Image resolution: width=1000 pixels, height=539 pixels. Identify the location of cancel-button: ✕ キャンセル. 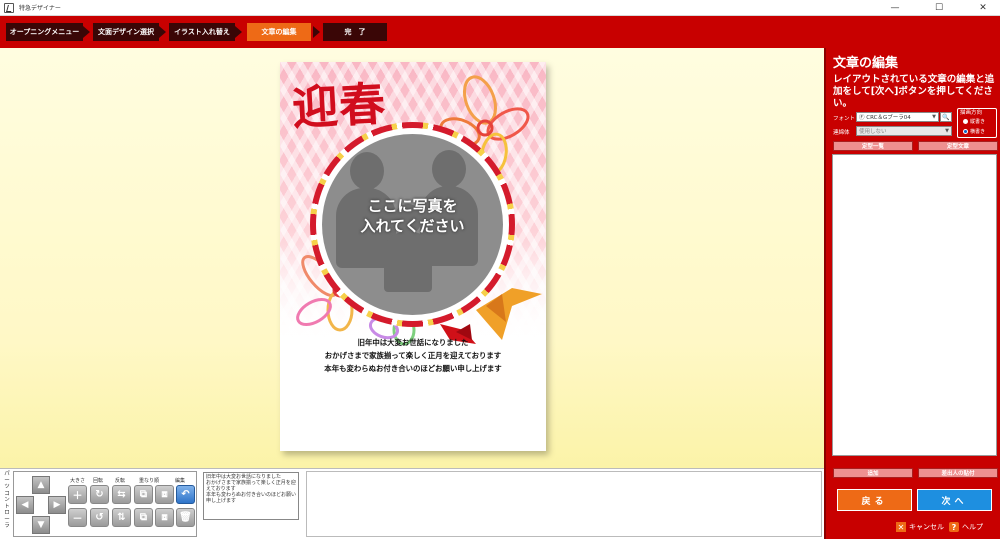
(920, 527).